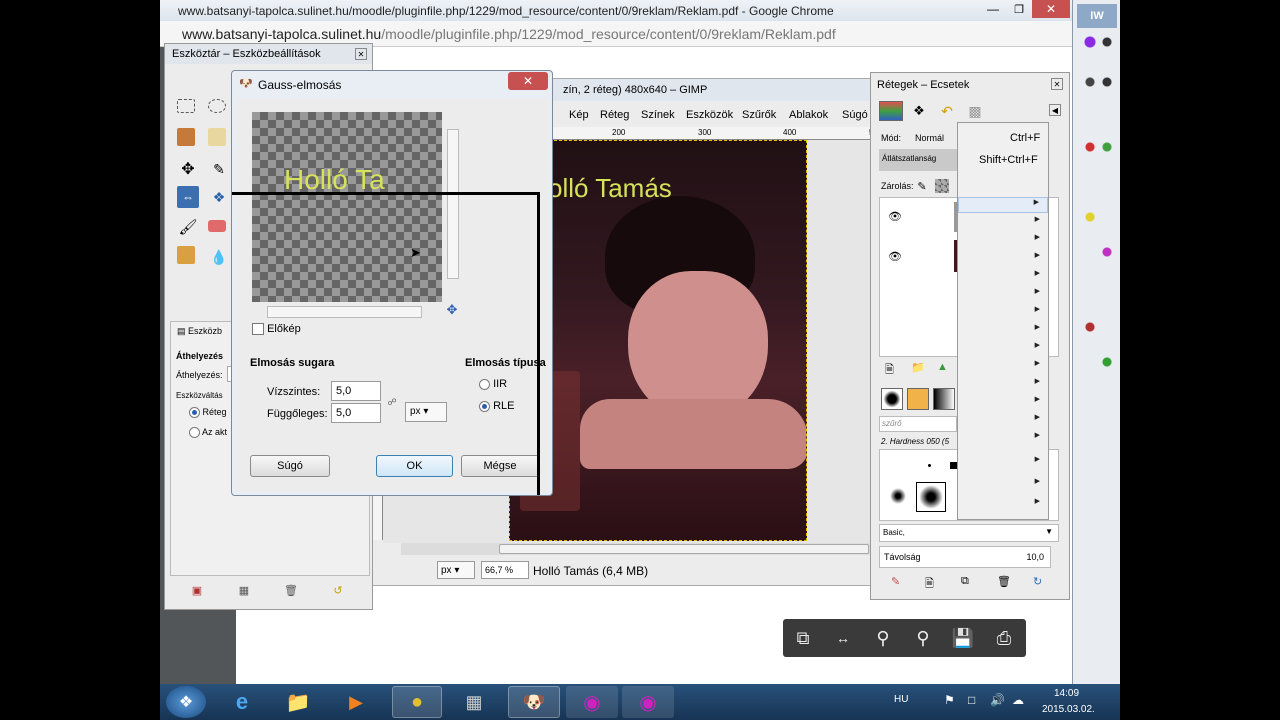  Describe the element at coordinates (1003, 485) in the screenshot. I see `menu-item-python: ▶` at that location.